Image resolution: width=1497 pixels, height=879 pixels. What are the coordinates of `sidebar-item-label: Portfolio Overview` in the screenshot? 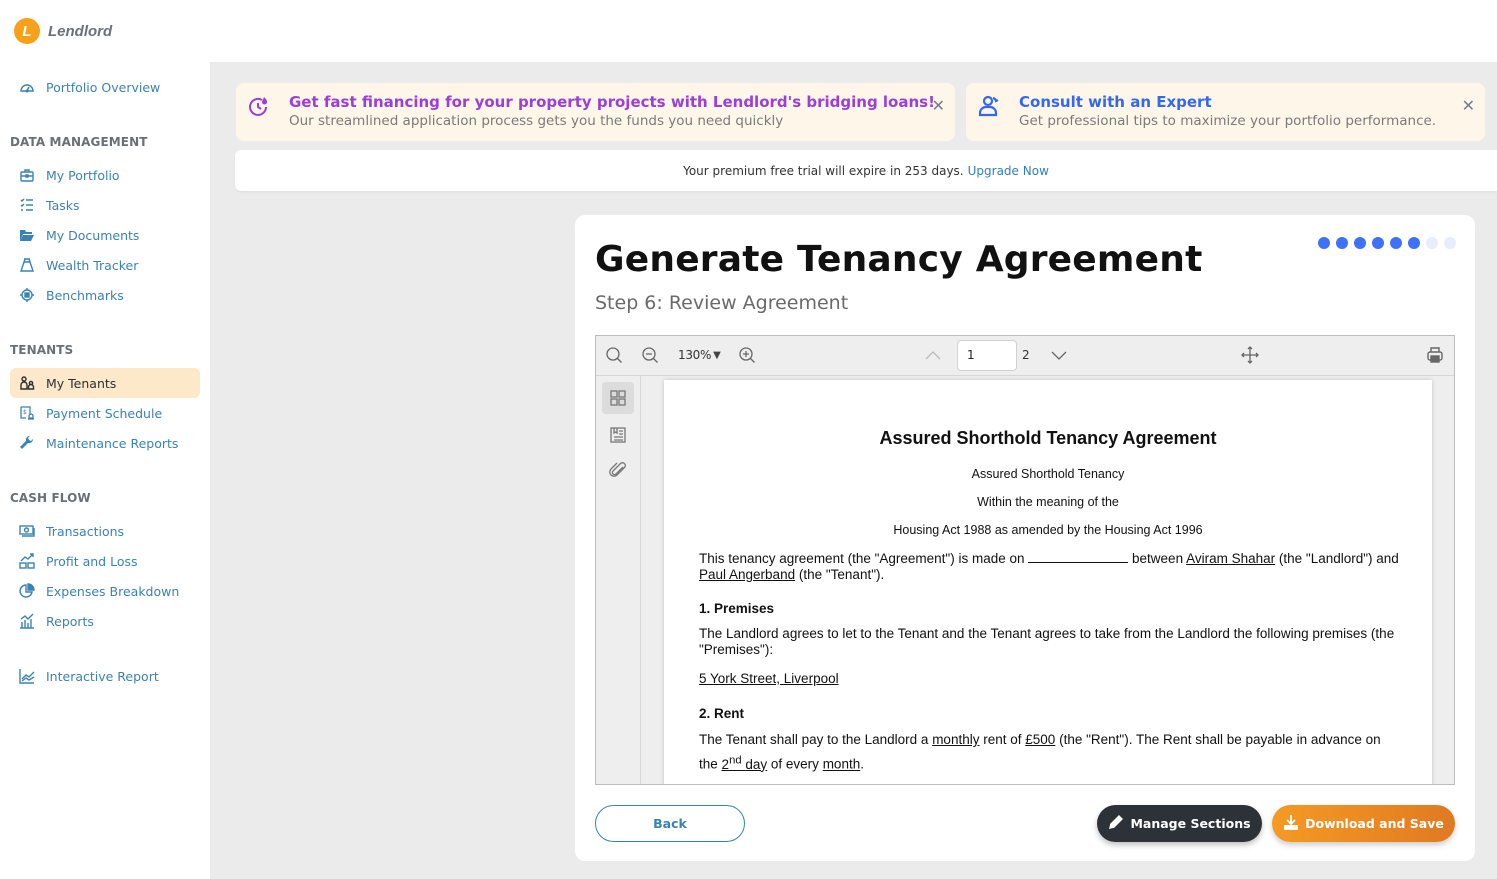 It's located at (103, 87).